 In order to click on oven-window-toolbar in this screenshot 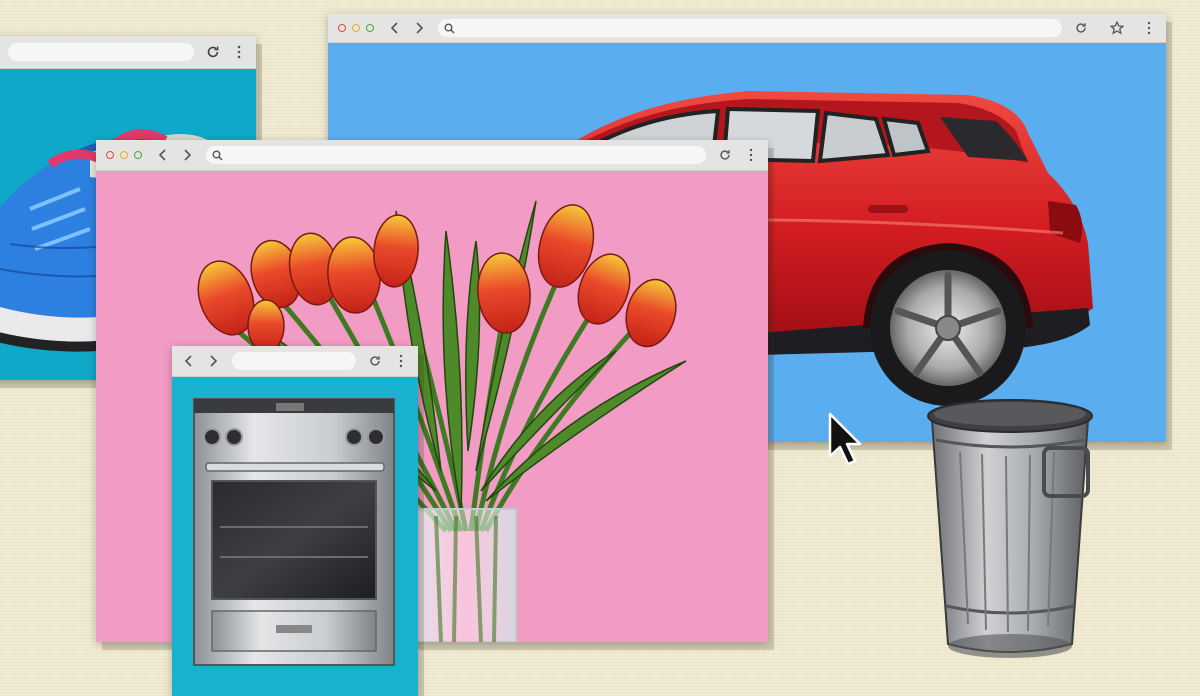, I will do `click(295, 361)`.